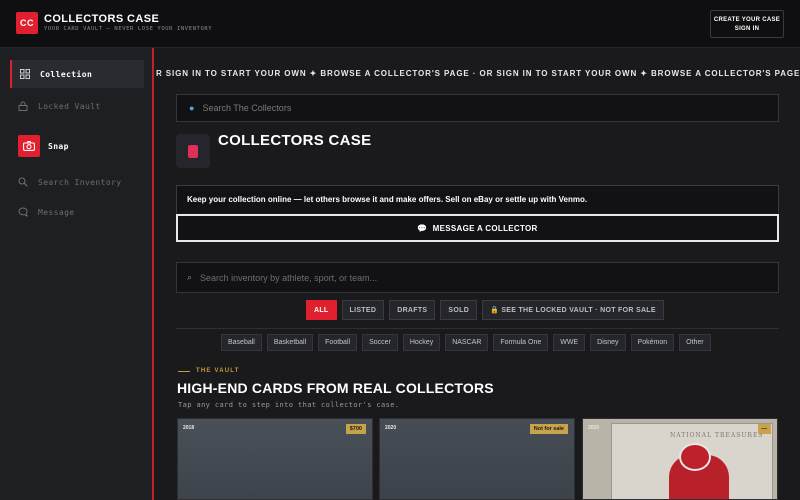 The image size is (800, 500). I want to click on sport-soccer: Soccer, so click(380, 342).